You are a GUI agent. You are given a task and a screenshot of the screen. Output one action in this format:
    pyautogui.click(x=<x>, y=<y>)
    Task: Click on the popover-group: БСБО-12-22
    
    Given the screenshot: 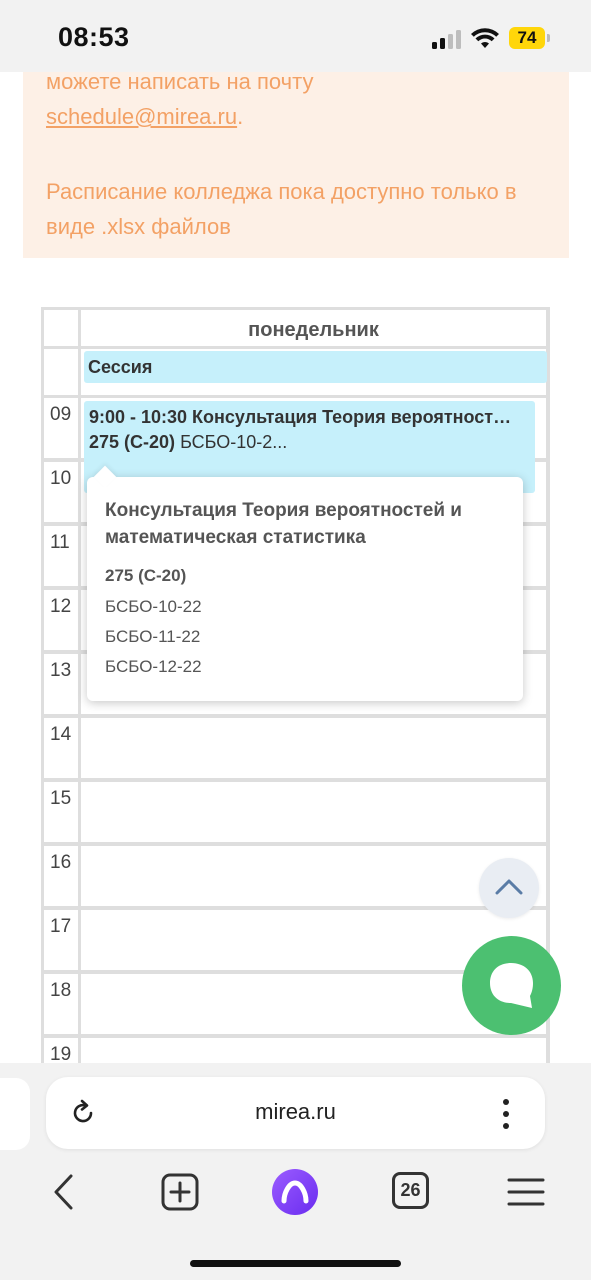 What is the action you would take?
    pyautogui.click(x=153, y=666)
    